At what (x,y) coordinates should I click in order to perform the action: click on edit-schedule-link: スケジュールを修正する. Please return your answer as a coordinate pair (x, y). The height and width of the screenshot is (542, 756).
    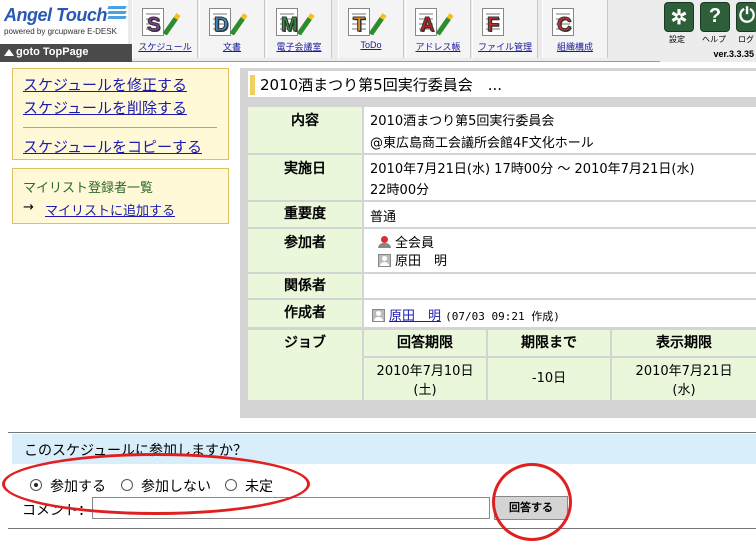
    Looking at the image, I should click on (105, 84).